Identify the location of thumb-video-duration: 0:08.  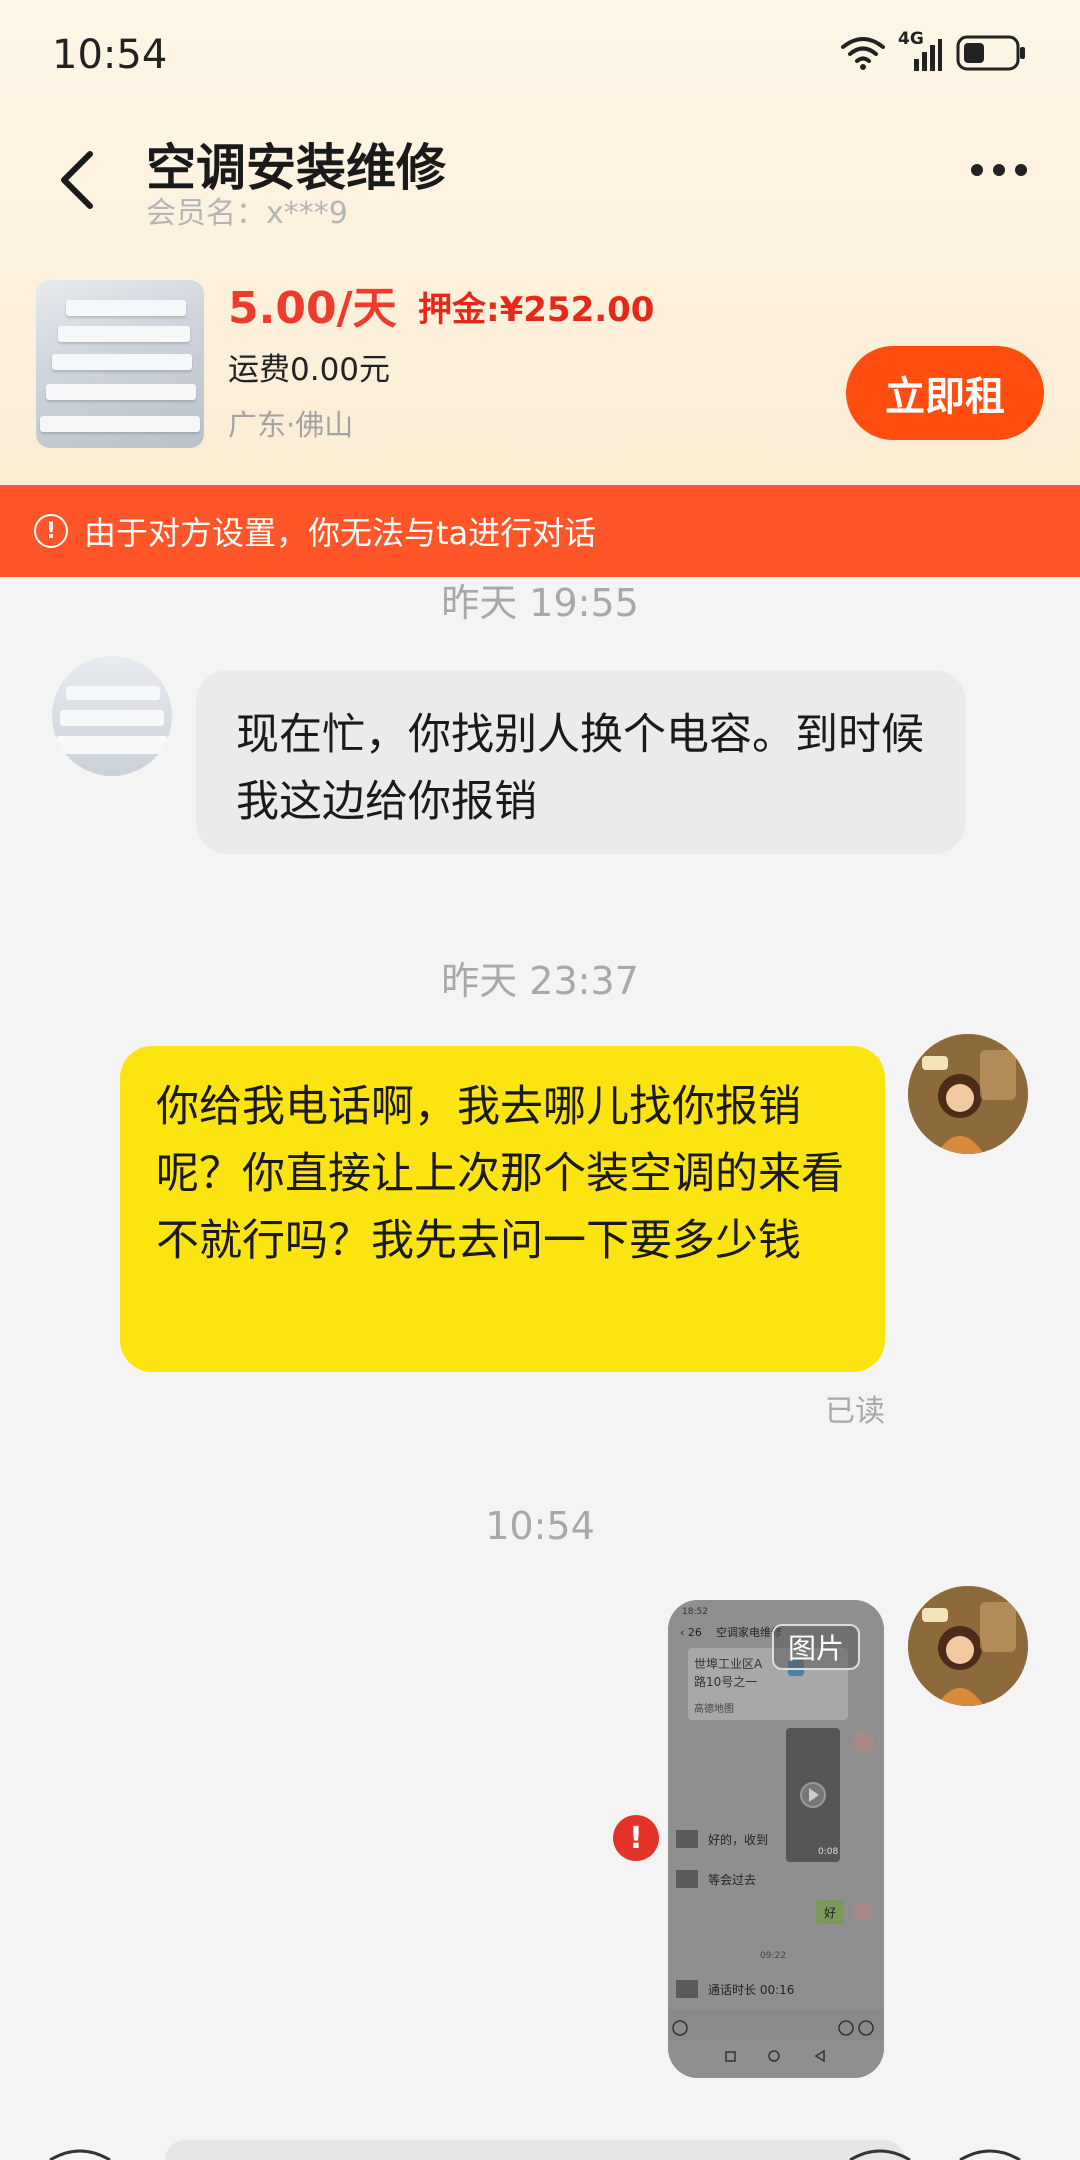
(828, 1852).